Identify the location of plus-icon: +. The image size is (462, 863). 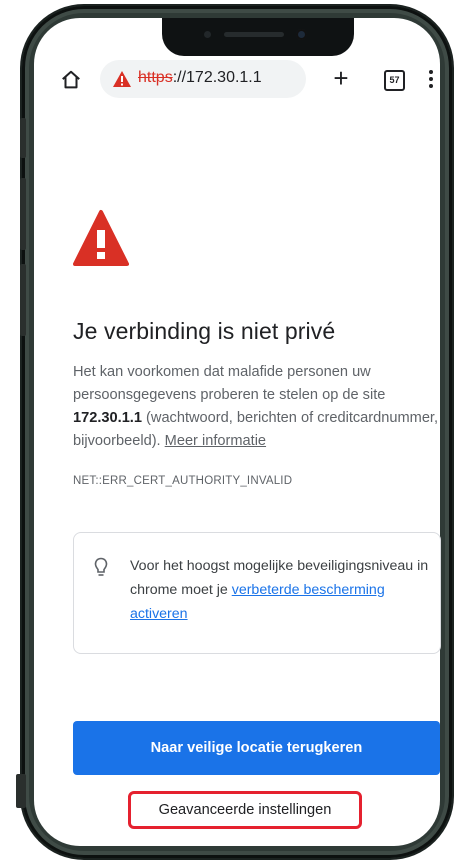
(341, 78).